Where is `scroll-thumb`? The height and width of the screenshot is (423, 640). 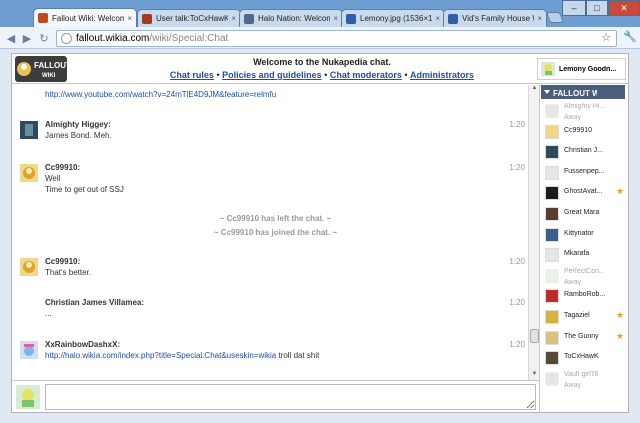
scroll-thumb is located at coordinates (534, 336).